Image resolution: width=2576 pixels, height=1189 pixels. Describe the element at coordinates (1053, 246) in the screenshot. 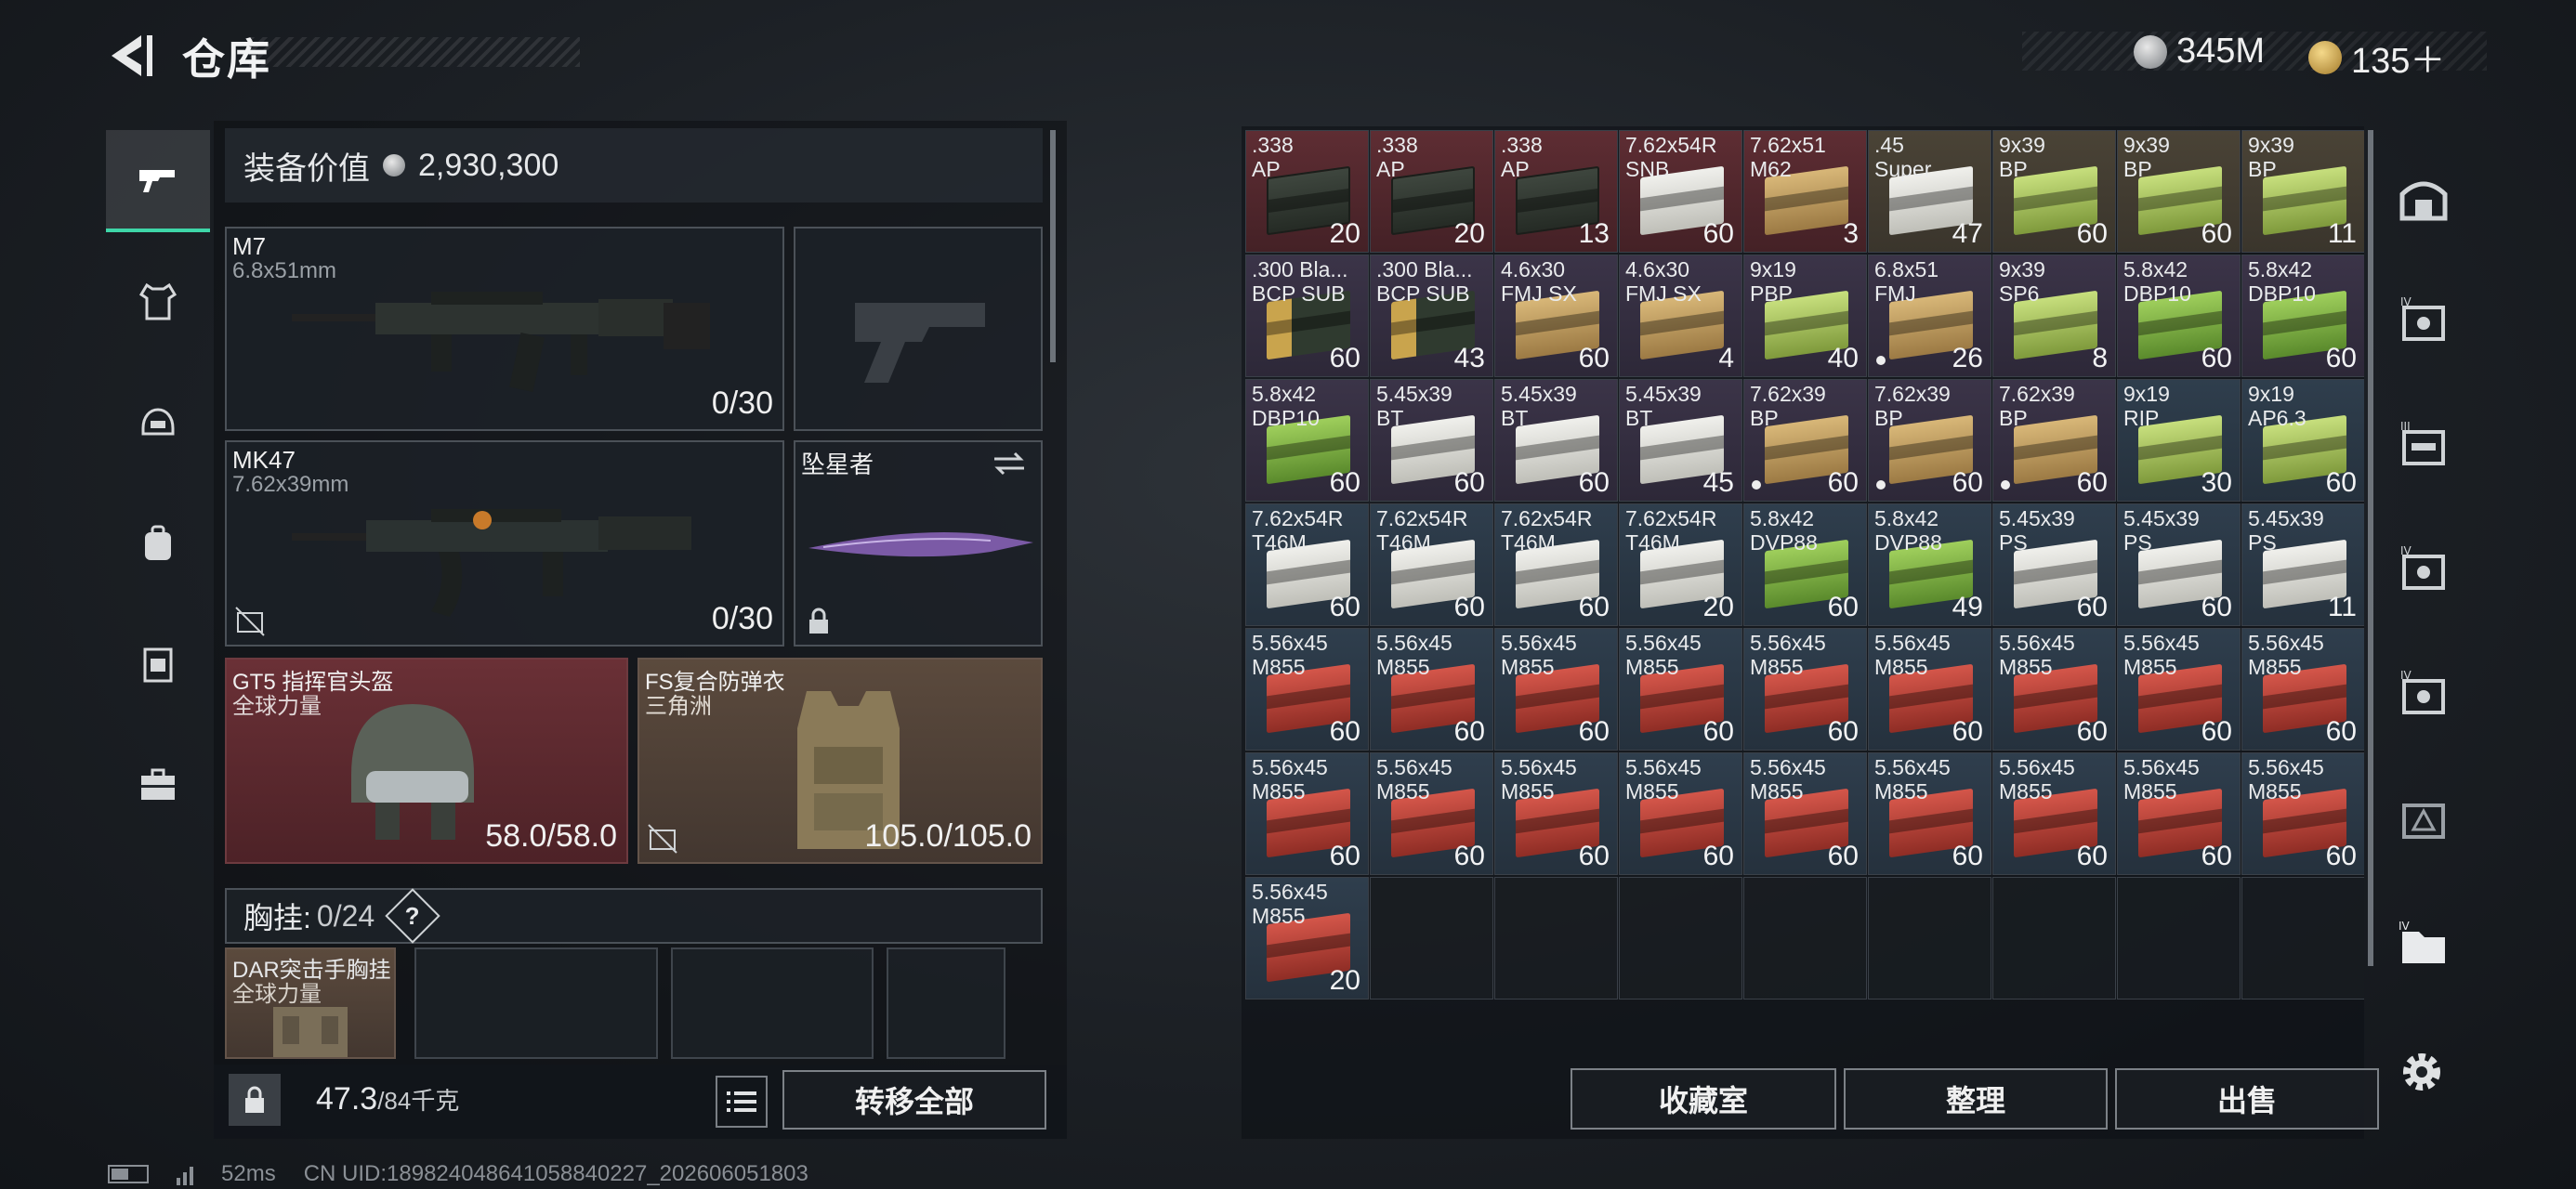

I see `loadout-scrollbar` at that location.